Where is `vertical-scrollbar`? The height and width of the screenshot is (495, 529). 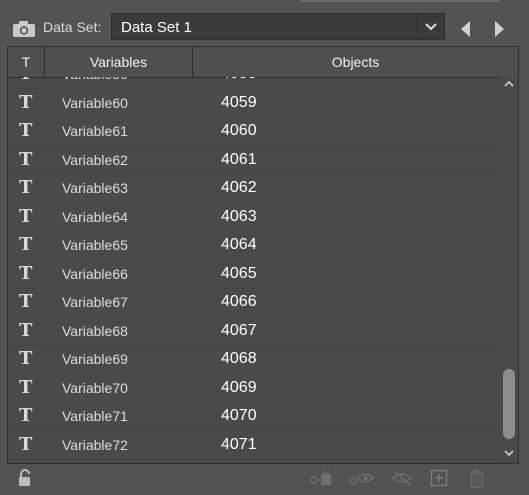 vertical-scrollbar is located at coordinates (509, 270).